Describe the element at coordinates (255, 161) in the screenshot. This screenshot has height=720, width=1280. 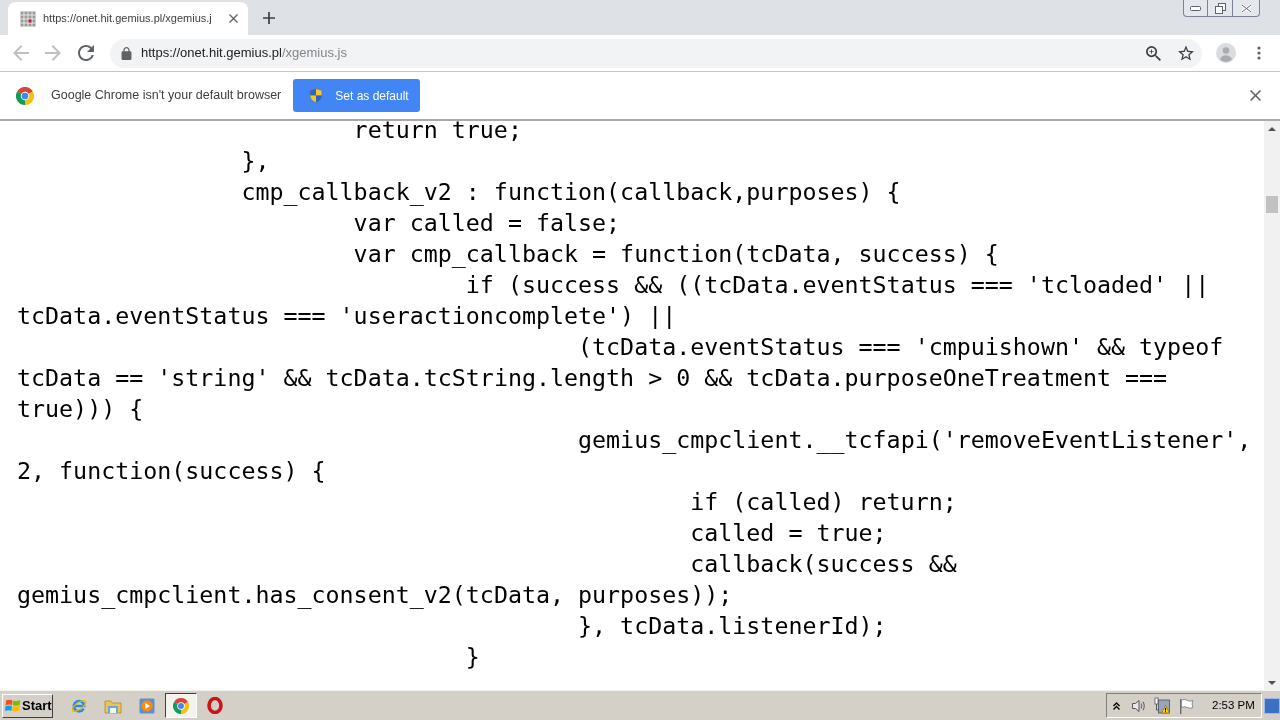
I see `code-line: },` at that location.